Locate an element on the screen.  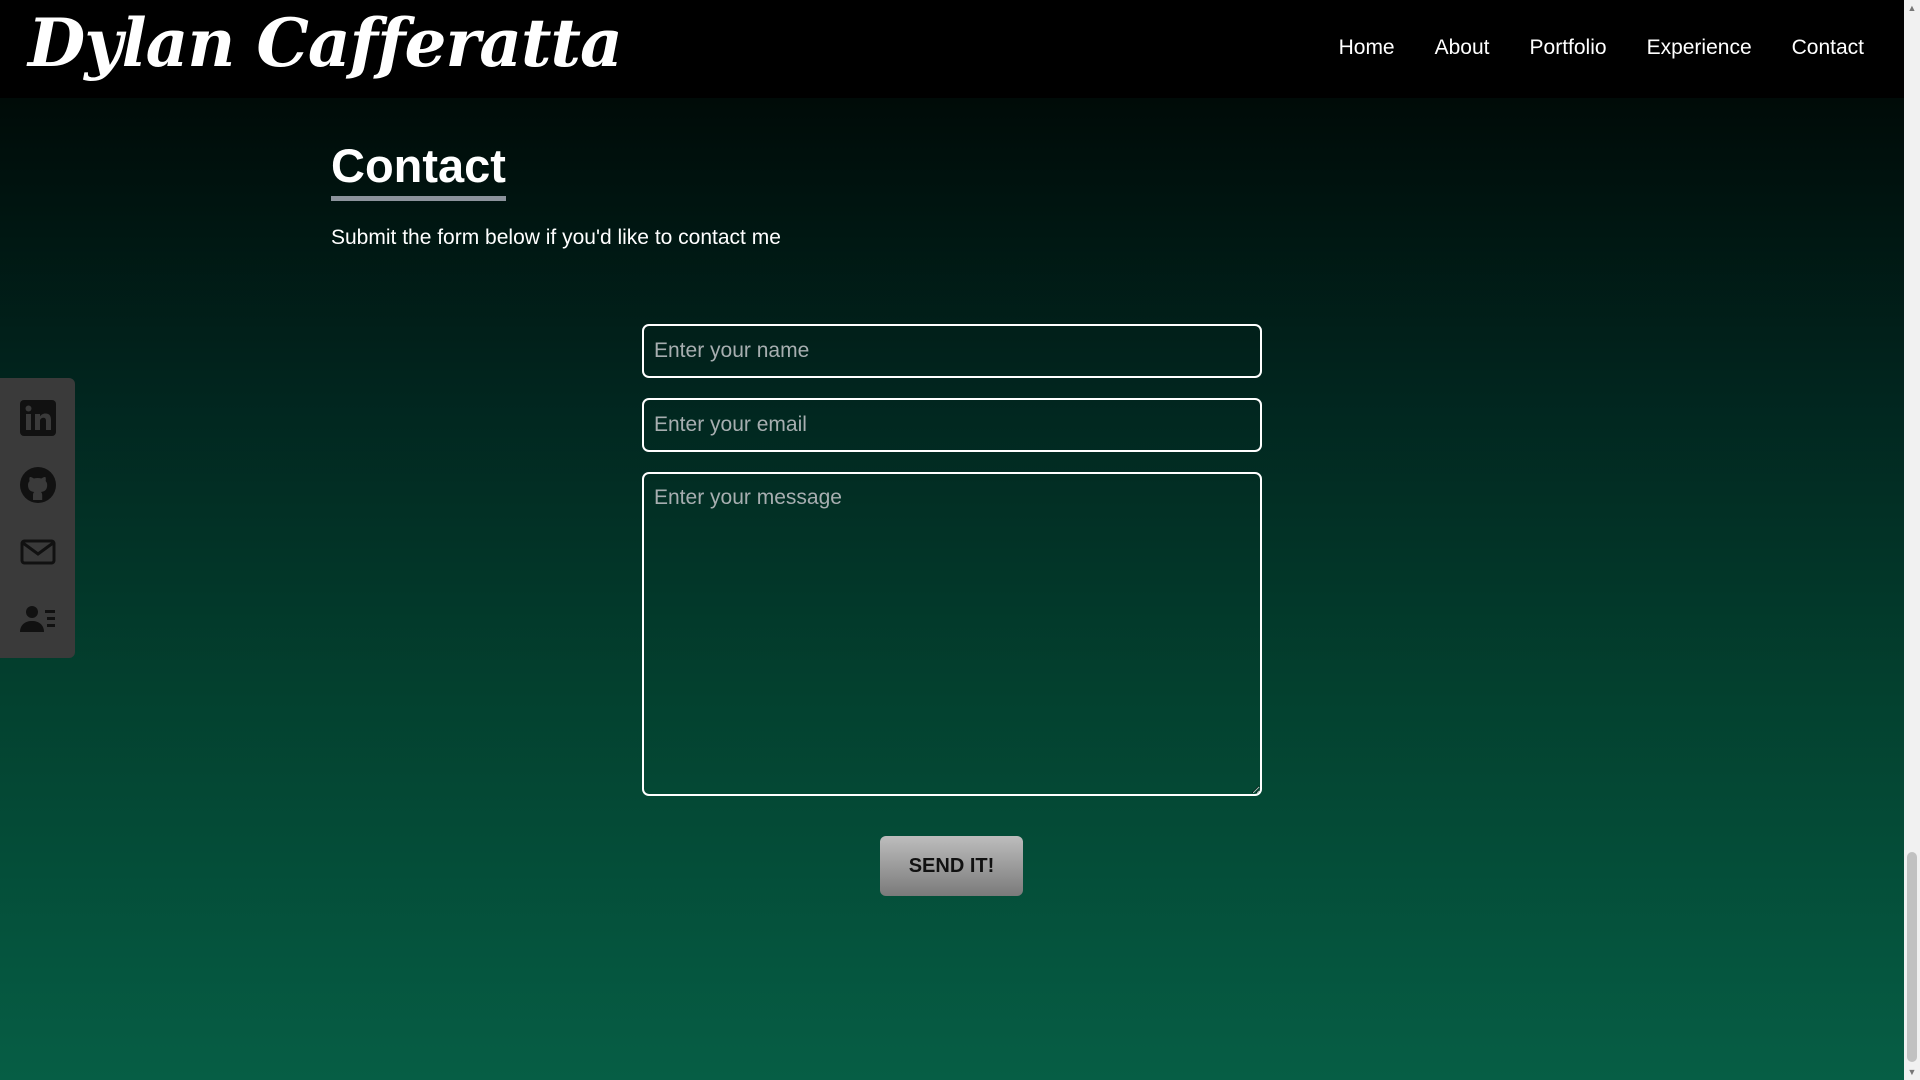
nav-home: Home is located at coordinates (1367, 48).